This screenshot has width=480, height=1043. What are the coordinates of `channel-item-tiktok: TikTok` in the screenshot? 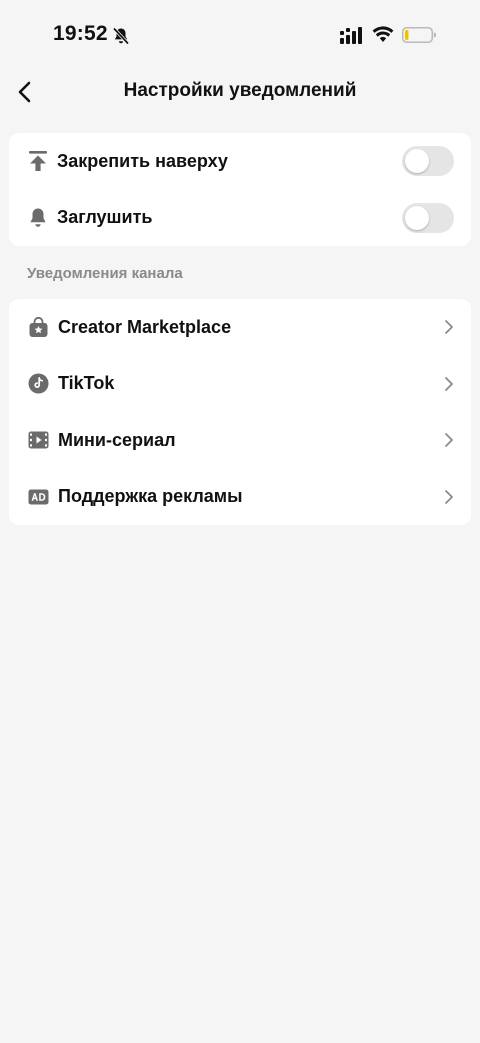 It's located at (240, 384).